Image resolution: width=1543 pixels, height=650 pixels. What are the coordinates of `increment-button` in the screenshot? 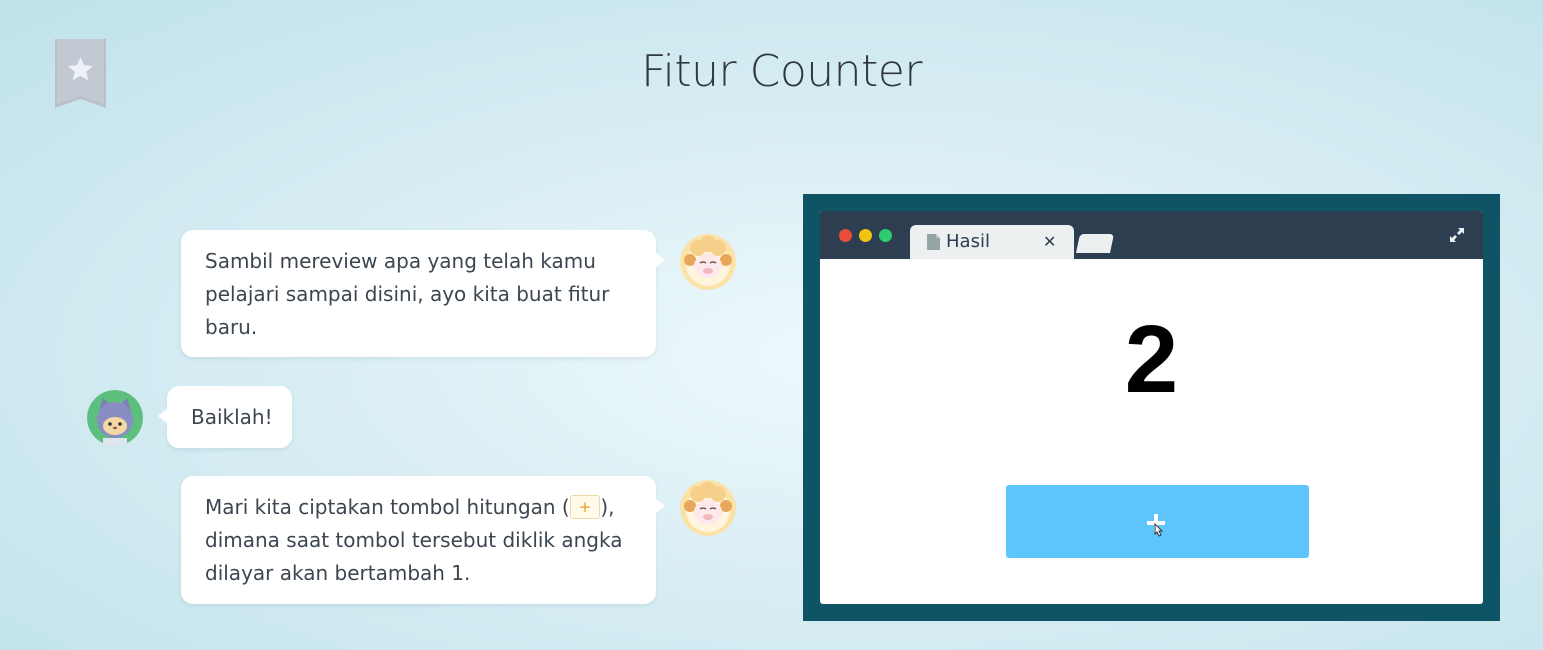 It's located at (1157, 521).